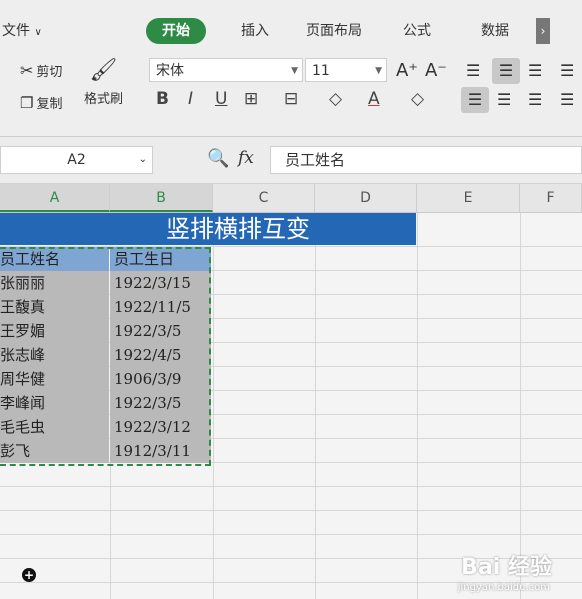 The image size is (582, 599). What do you see at coordinates (473, 70) in the screenshot?
I see `align-top-icon: ☰` at bounding box center [473, 70].